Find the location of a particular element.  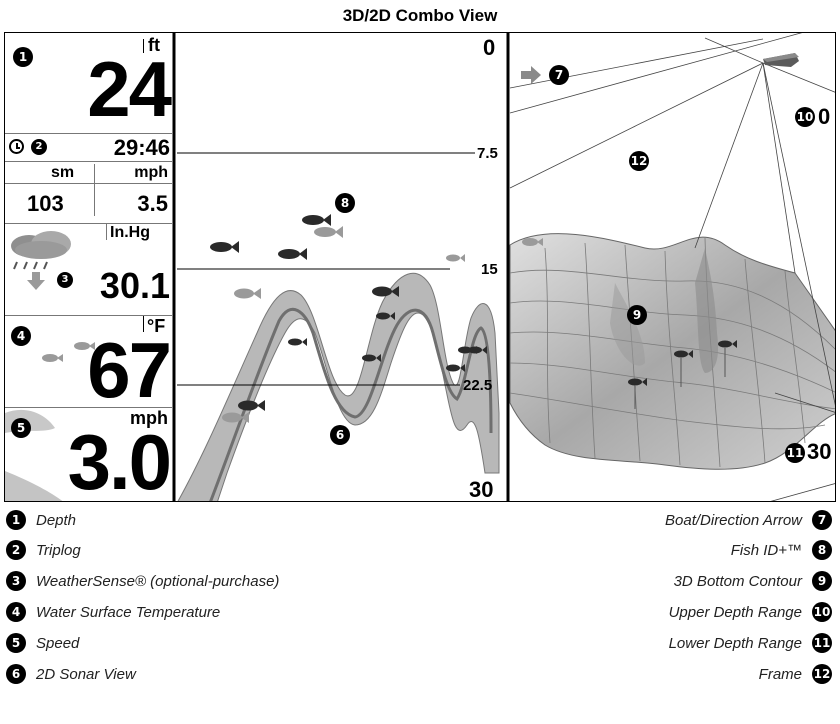

legend-item-upper-range: Upper Depth Range 10 is located at coordinates (750, 612).